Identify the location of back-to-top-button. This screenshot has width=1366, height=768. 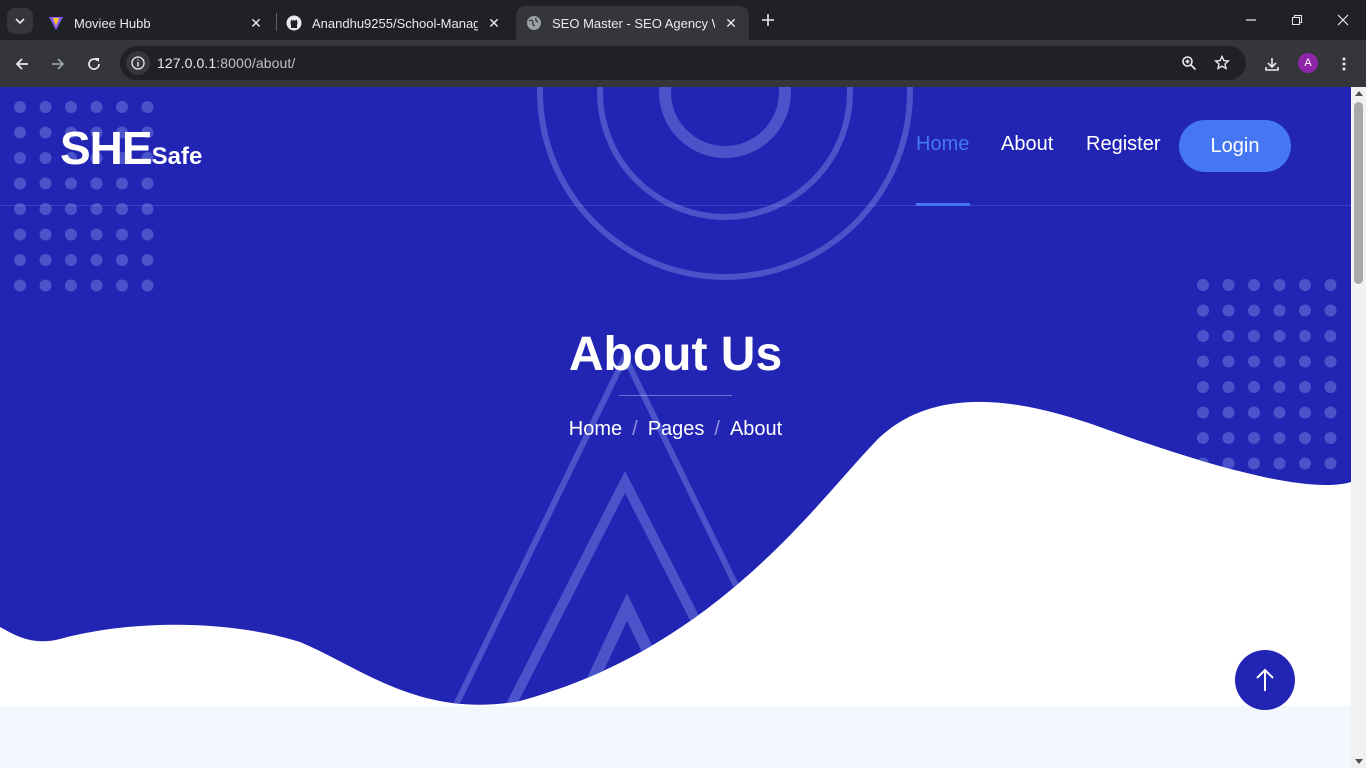
(1265, 680).